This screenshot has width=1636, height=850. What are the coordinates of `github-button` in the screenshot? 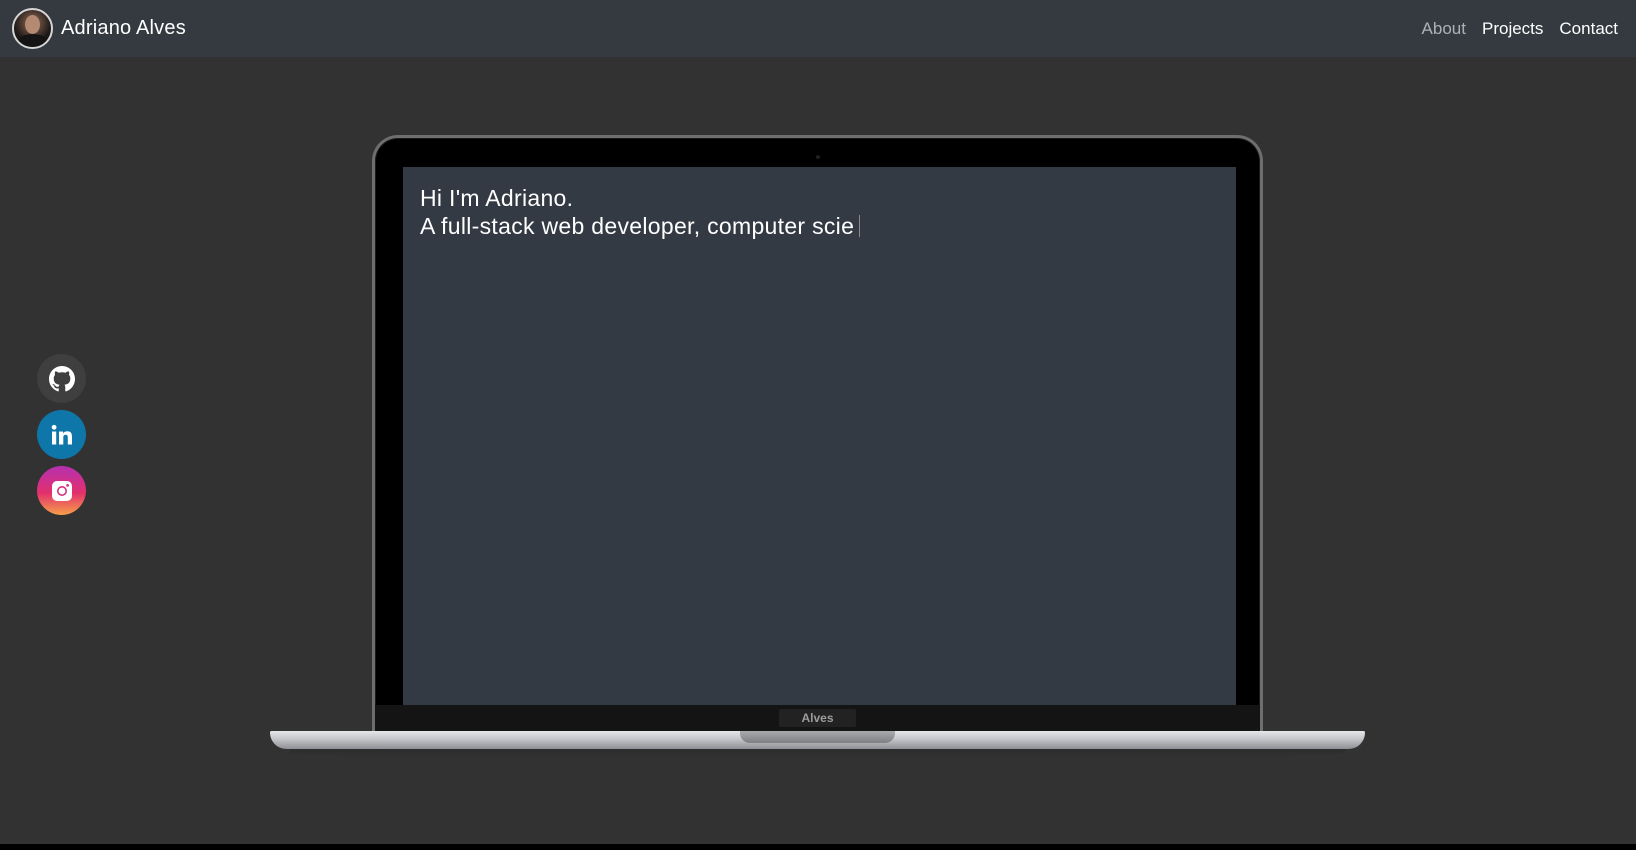 It's located at (61, 378).